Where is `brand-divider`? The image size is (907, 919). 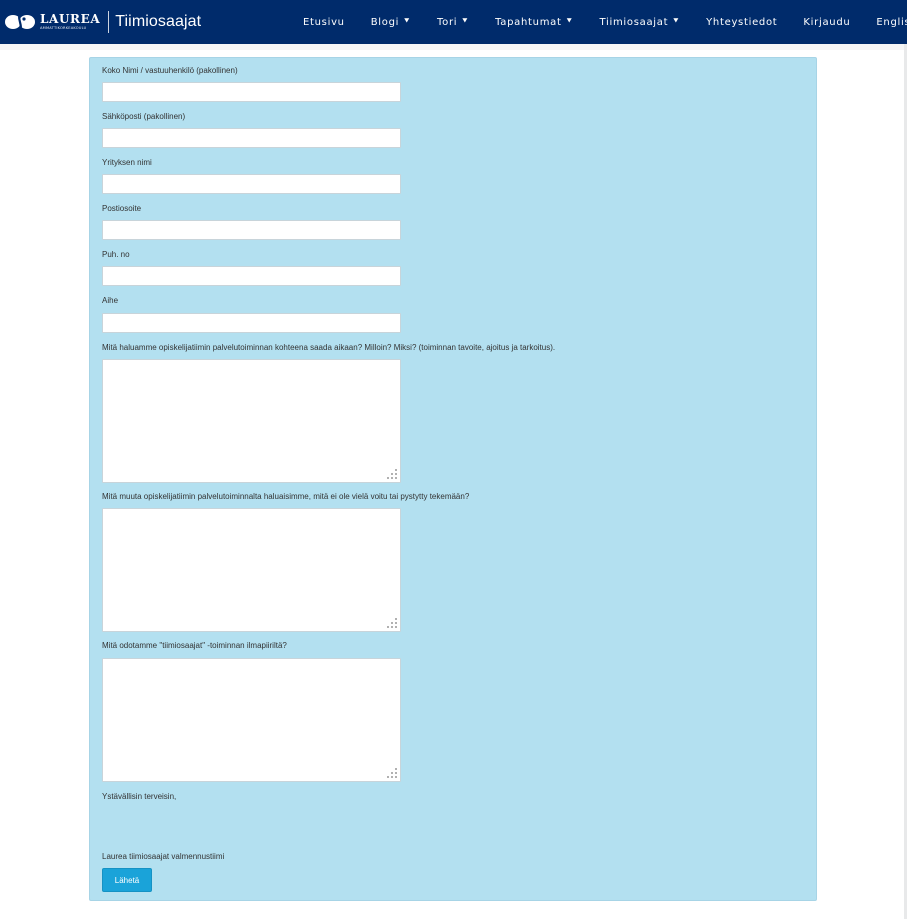 brand-divider is located at coordinates (109, 22).